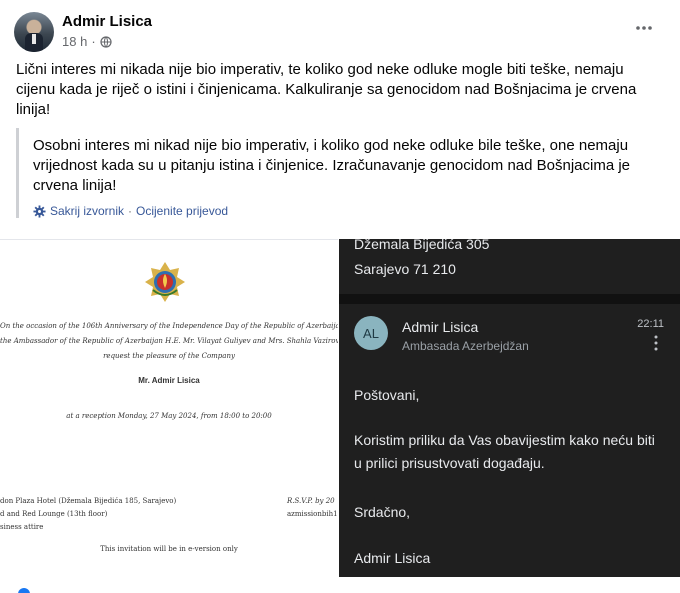  I want to click on globe-icon, so click(106, 41).